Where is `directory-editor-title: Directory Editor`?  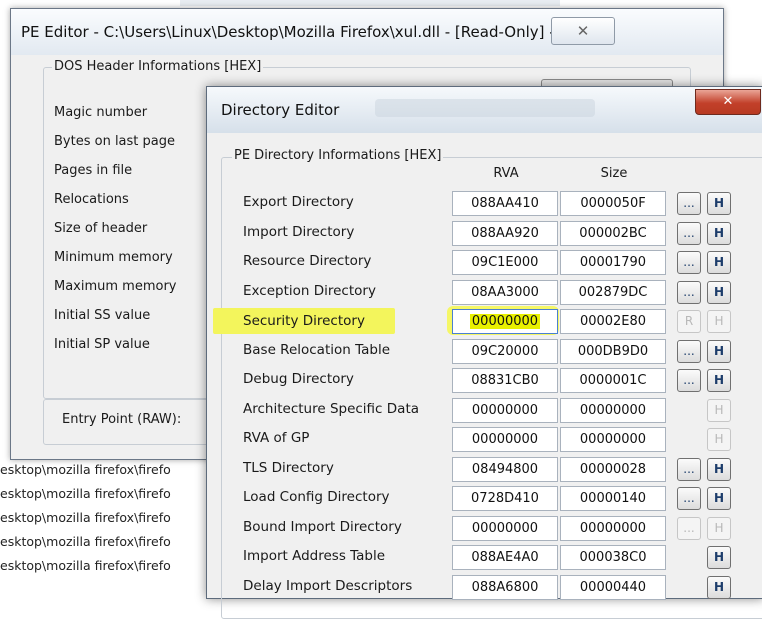
directory-editor-title: Directory Editor is located at coordinates (280, 110).